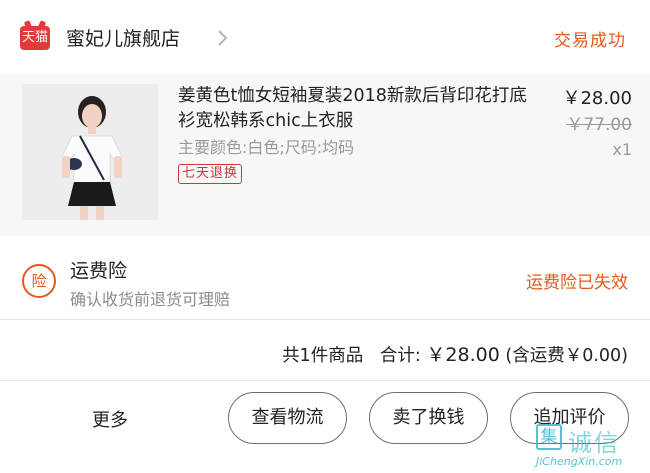 This screenshot has height=473, width=650. Describe the element at coordinates (566, 356) in the screenshot. I see `shipping-note: (含运费￥0.00)` at that location.